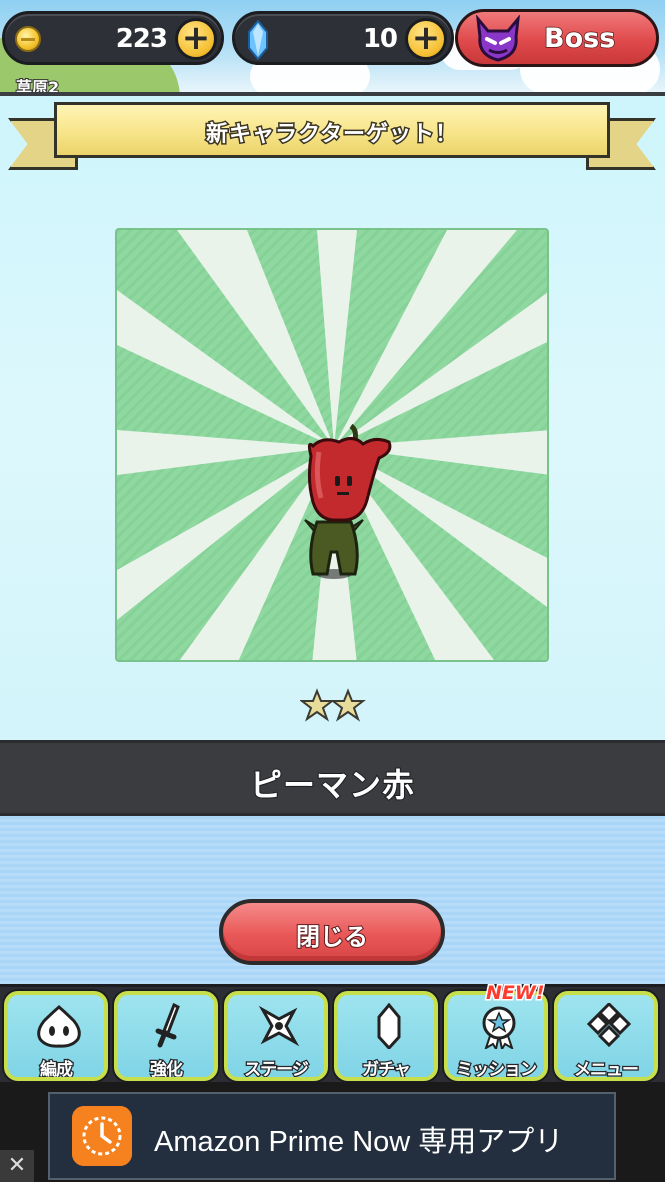  I want to click on map-area-label: 草原2, so click(37, 84).